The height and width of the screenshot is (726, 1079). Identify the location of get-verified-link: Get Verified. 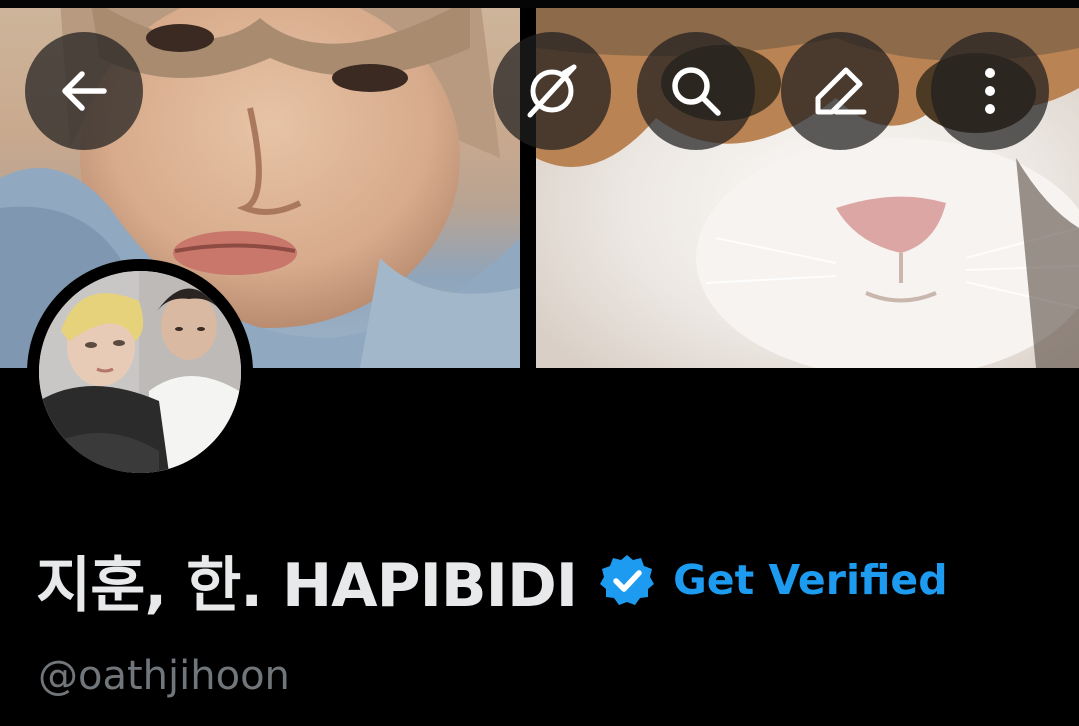
(810, 580).